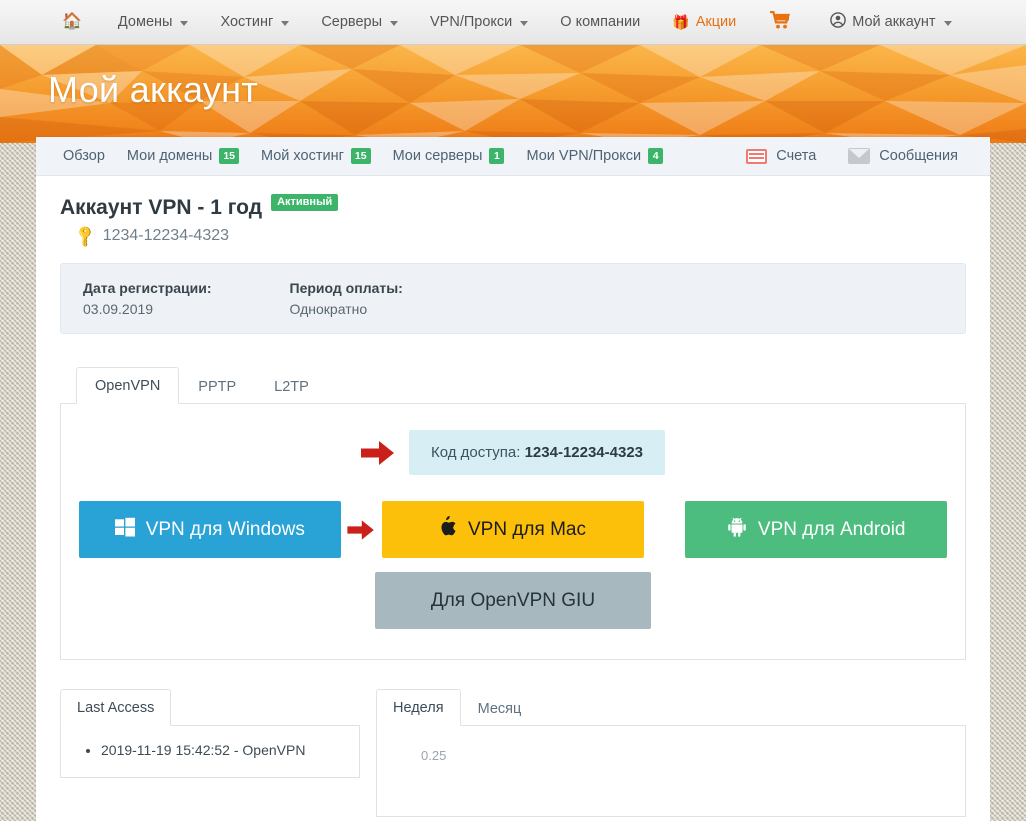 The width and height of the screenshot is (1026, 821). I want to click on last-access-tab-bar: Last Access, so click(210, 707).